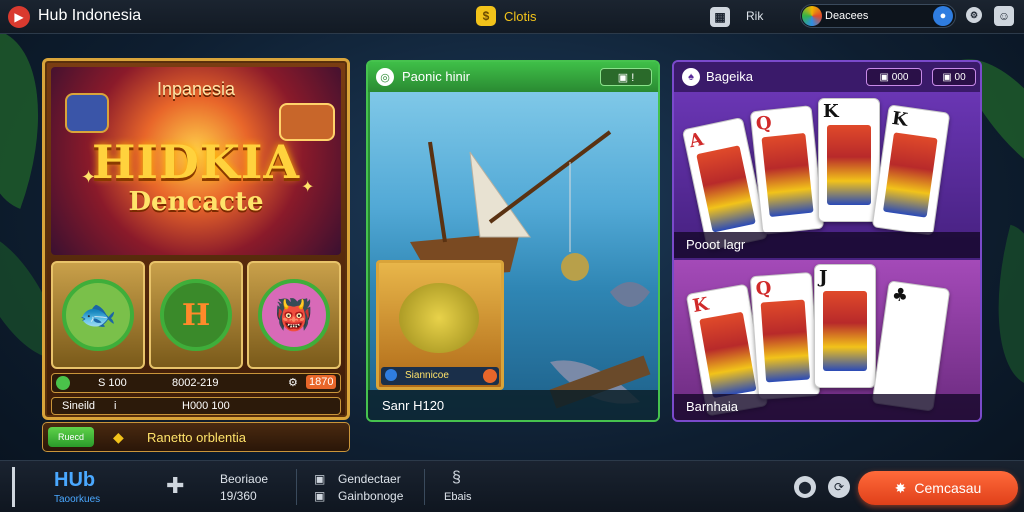  What do you see at coordinates (413, 405) in the screenshot?
I see `fish-game-footer-text: Sanr H120` at bounding box center [413, 405].